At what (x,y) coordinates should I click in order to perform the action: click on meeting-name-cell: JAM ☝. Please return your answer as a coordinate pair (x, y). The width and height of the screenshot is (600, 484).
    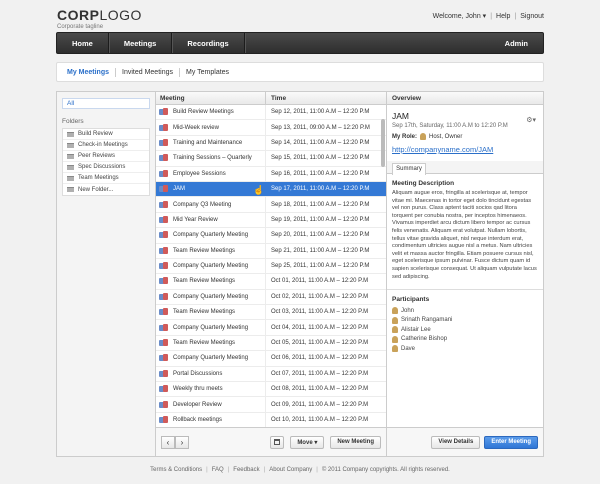
    Looking at the image, I should click on (211, 189).